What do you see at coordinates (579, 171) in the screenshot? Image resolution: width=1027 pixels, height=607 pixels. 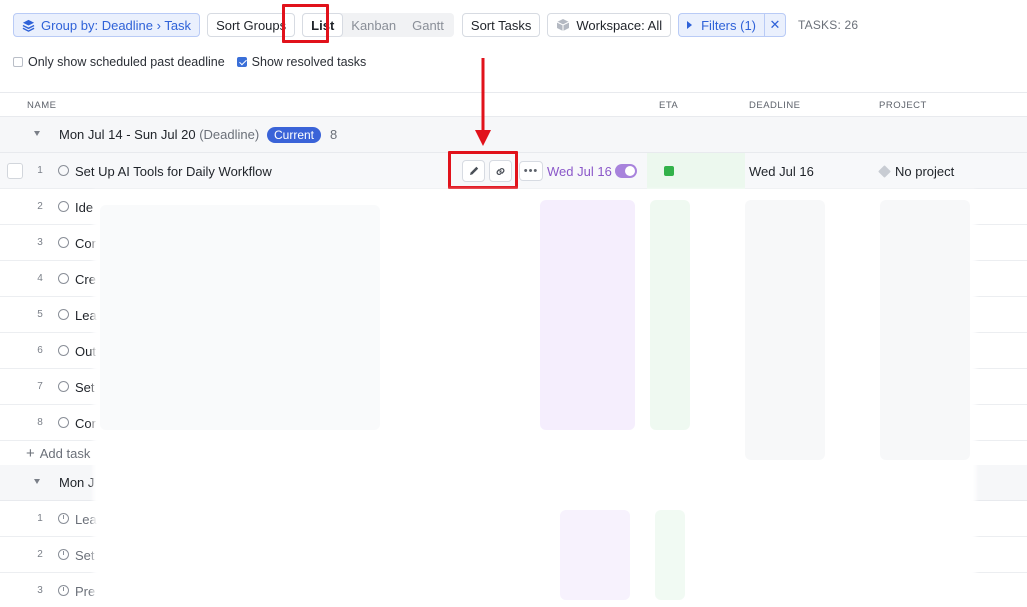 I see `scheduled-date: Wed Jul 16` at bounding box center [579, 171].